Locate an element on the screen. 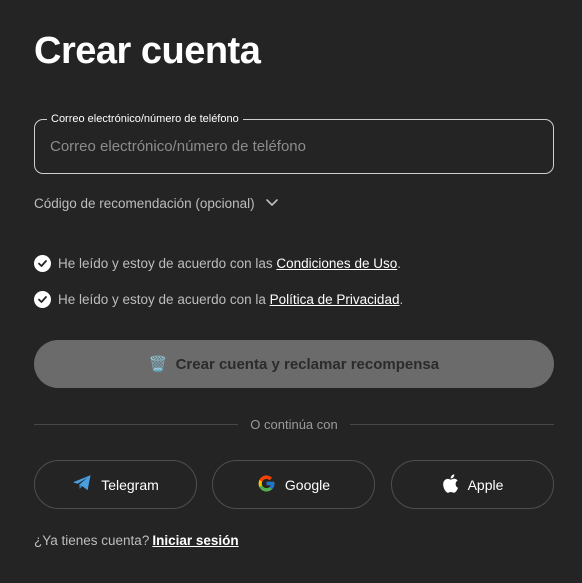 This screenshot has height=583, width=582. apple-icon is located at coordinates (450, 484).